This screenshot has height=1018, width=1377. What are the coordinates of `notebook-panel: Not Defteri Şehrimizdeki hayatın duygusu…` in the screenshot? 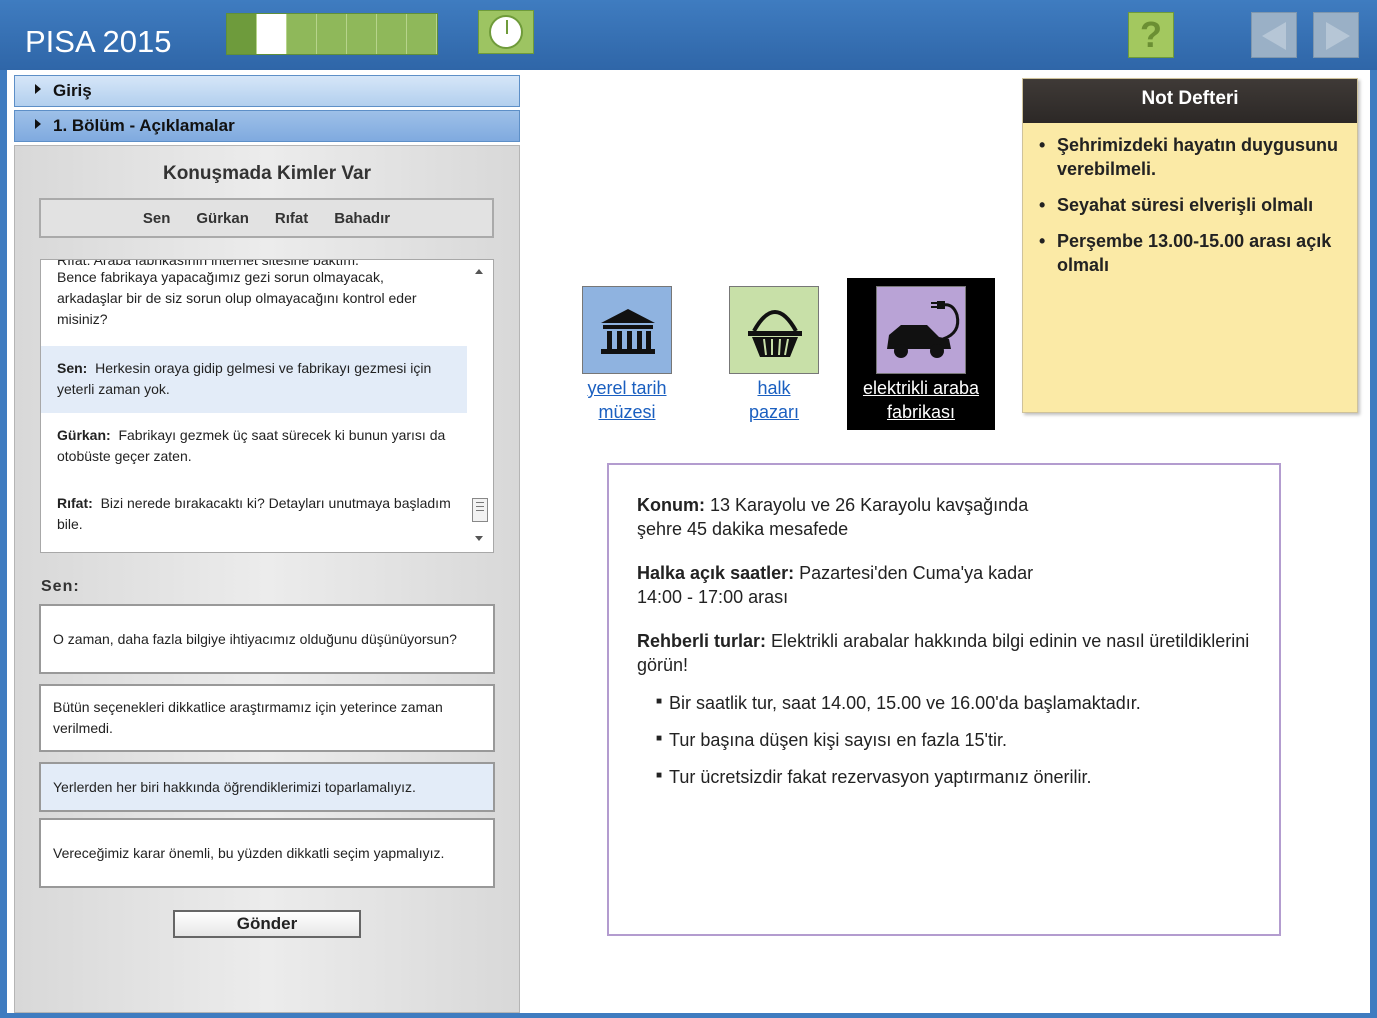 It's located at (1190, 245).